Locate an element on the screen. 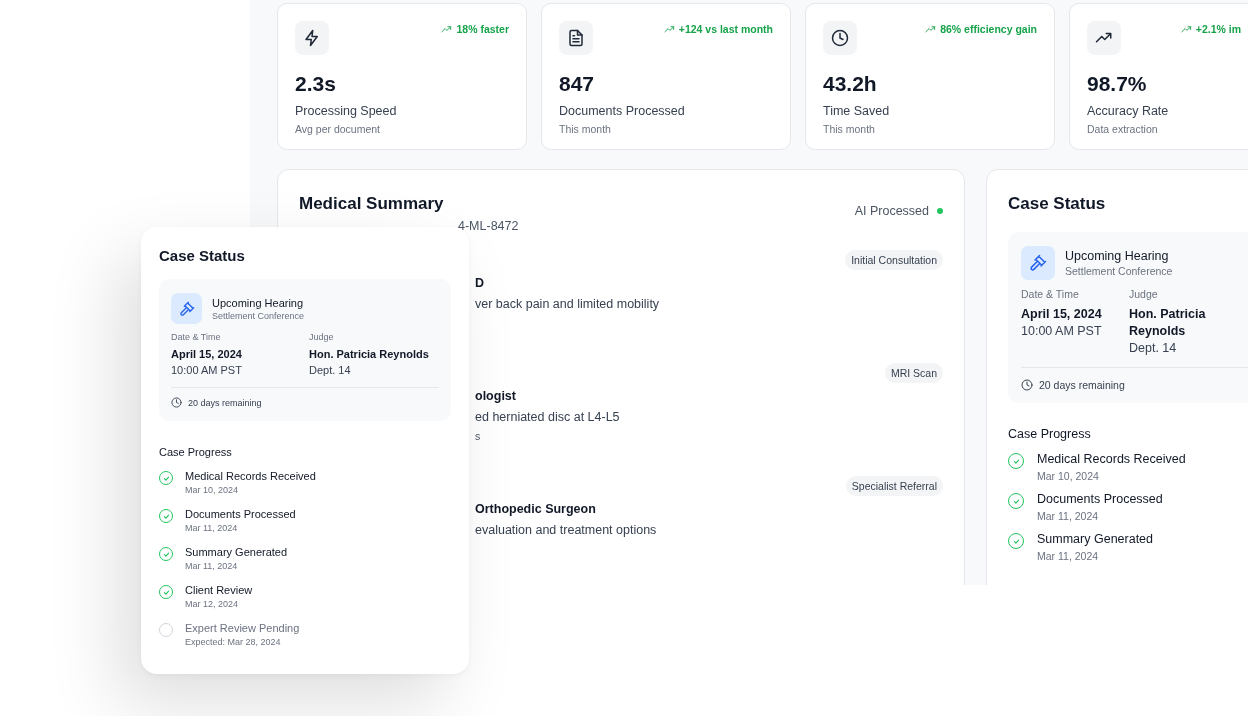  step-date: Mar 12, 2024 is located at coordinates (212, 604).